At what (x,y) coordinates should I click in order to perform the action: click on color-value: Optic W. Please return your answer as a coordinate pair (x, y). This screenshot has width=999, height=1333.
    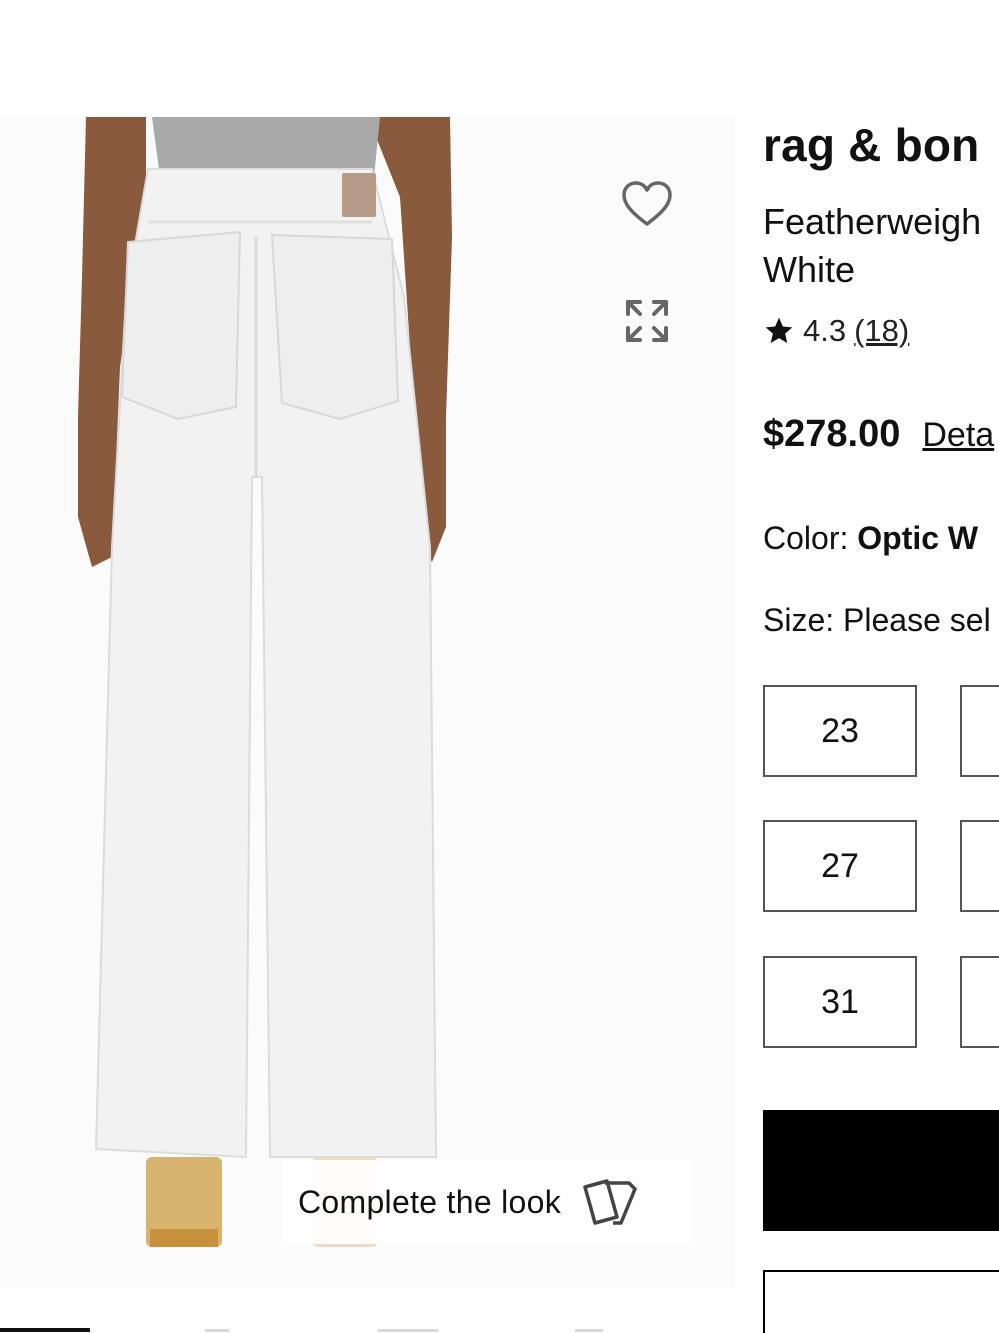
    Looking at the image, I should click on (918, 538).